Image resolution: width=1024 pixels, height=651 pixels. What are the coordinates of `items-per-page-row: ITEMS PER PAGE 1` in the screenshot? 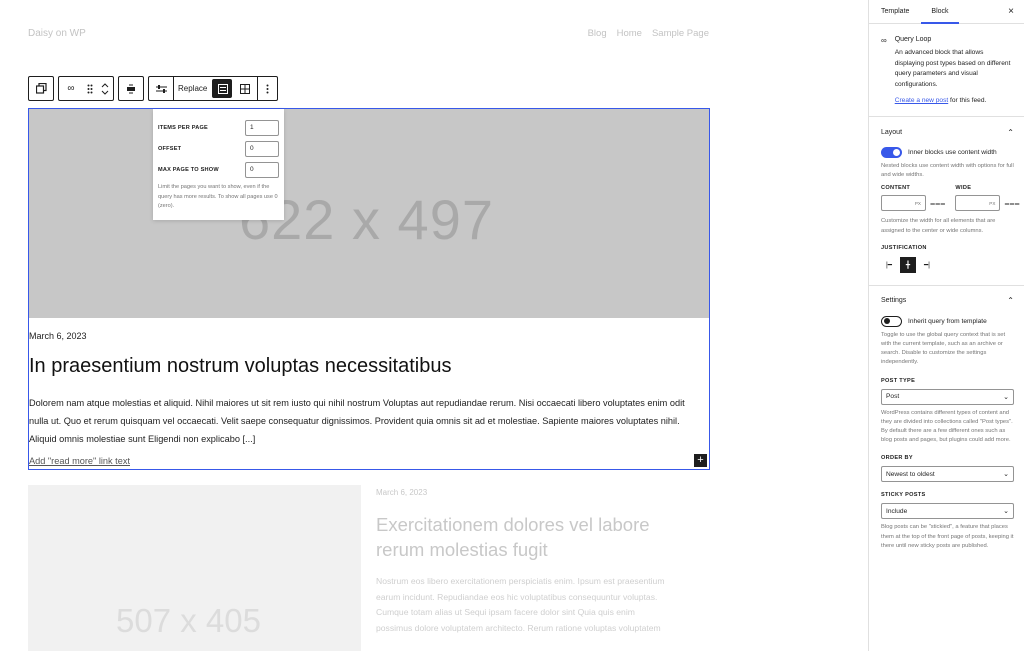 It's located at (218, 127).